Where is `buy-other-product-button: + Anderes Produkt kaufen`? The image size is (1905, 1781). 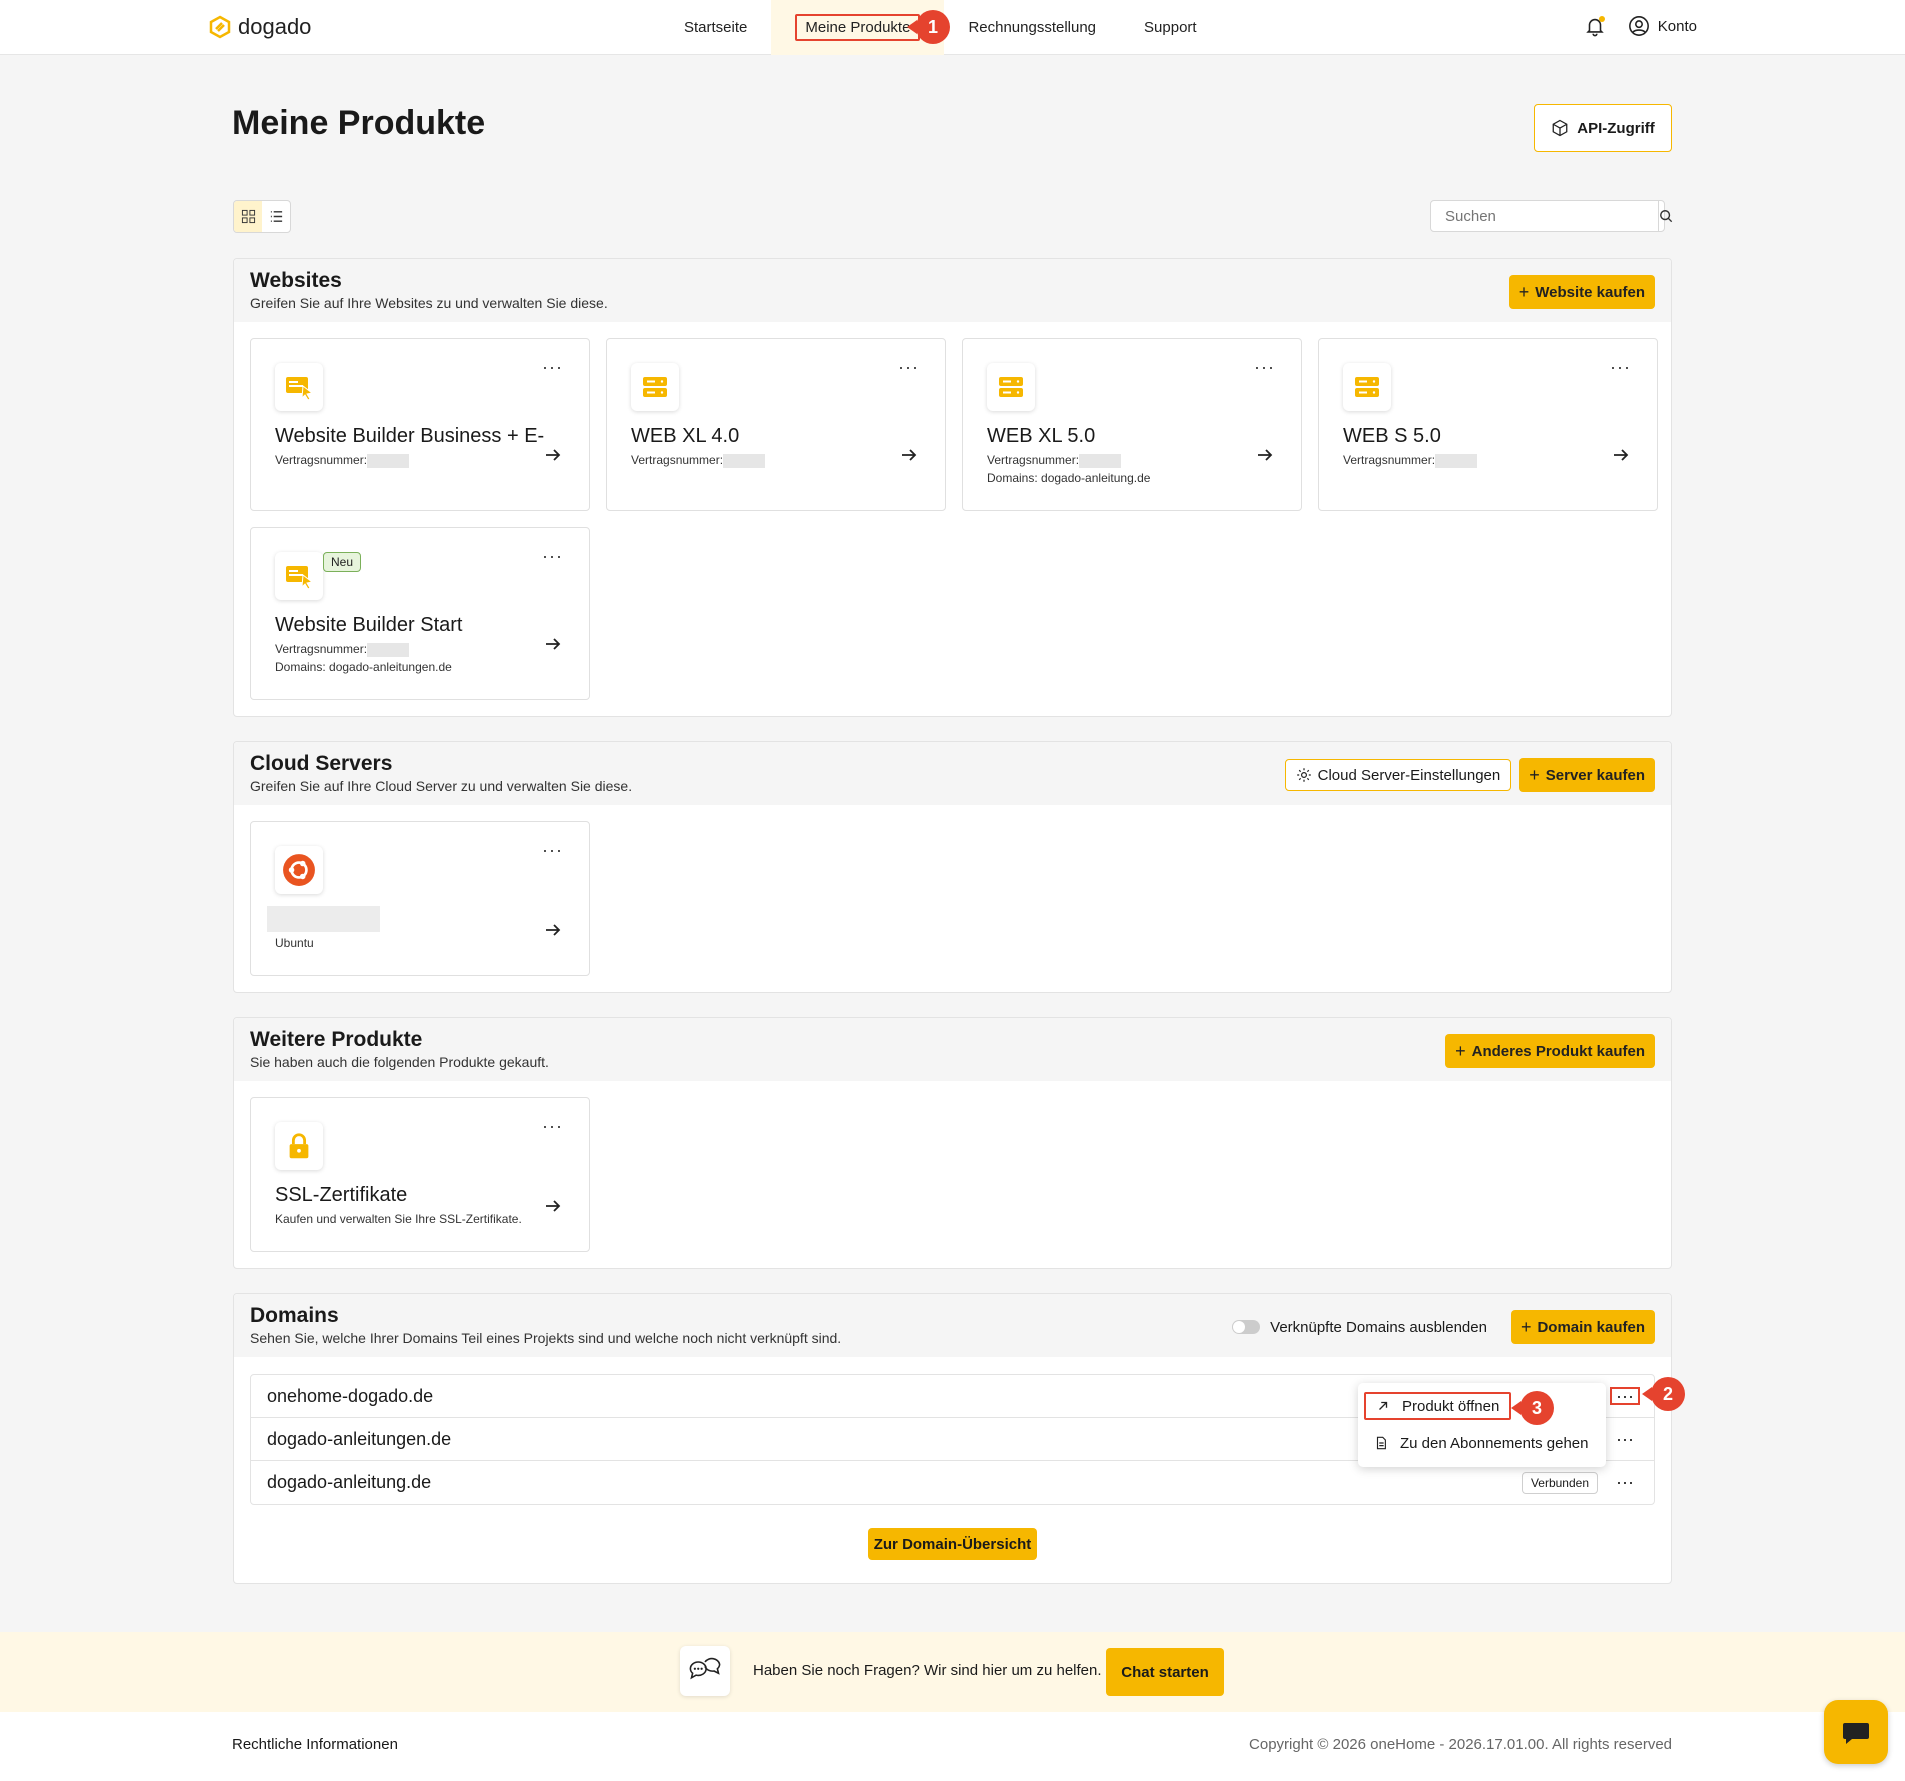 buy-other-product-button: + Anderes Produkt kaufen is located at coordinates (1550, 1051).